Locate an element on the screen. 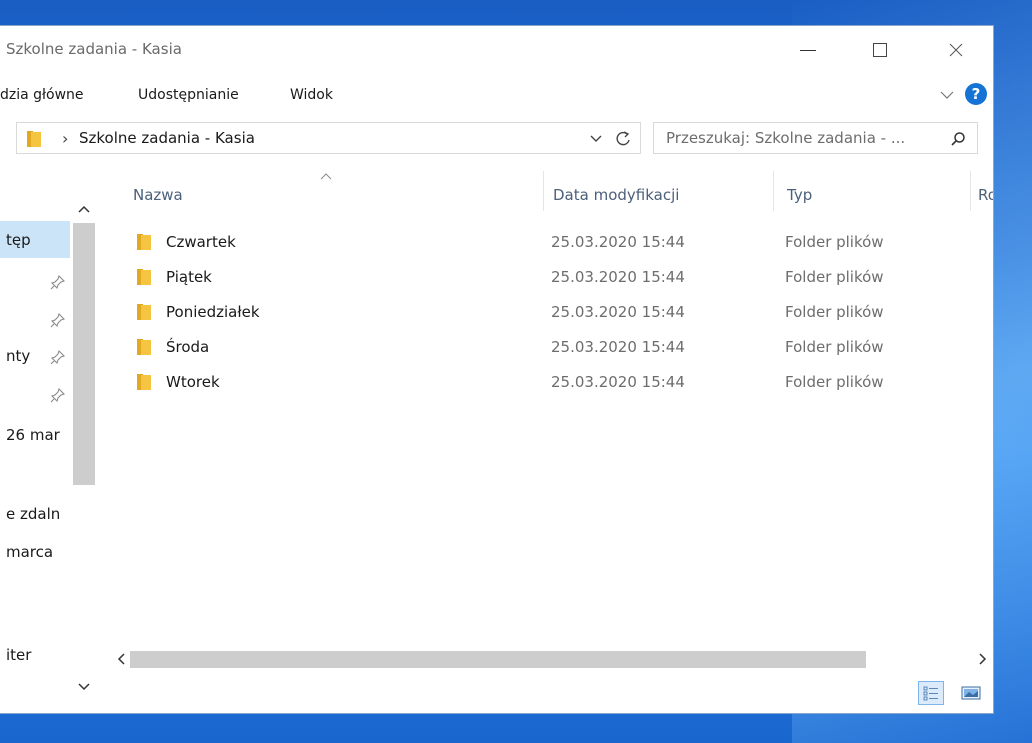  nav-item-remote-learning: e zdaln is located at coordinates (33, 514).